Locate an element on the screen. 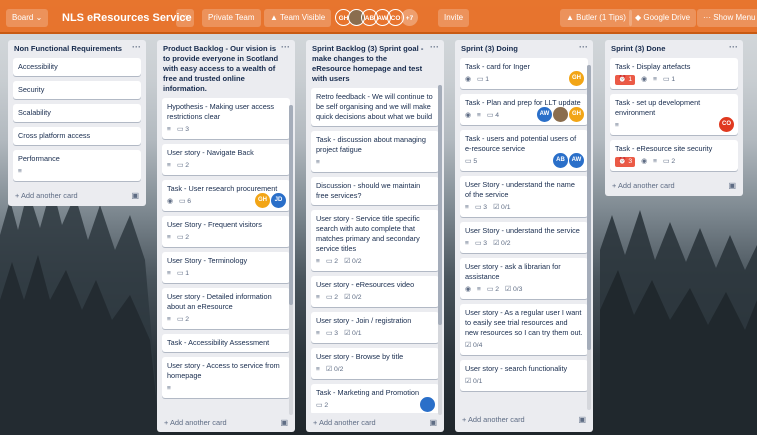  member-avatar: JD is located at coordinates (278, 200).